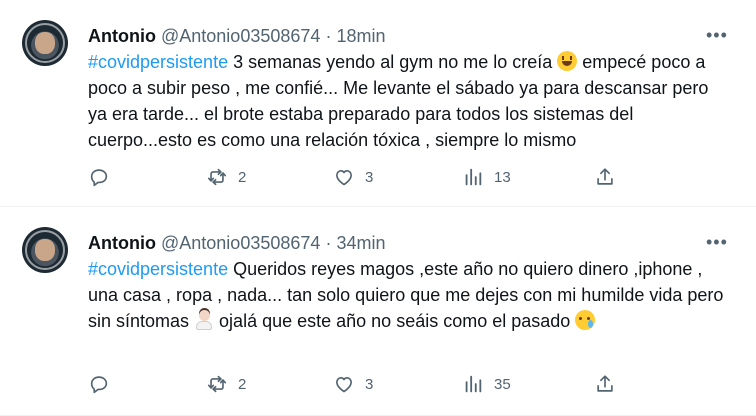 The width and height of the screenshot is (756, 416). Describe the element at coordinates (486, 177) in the screenshot. I see `views-button: 13` at that location.